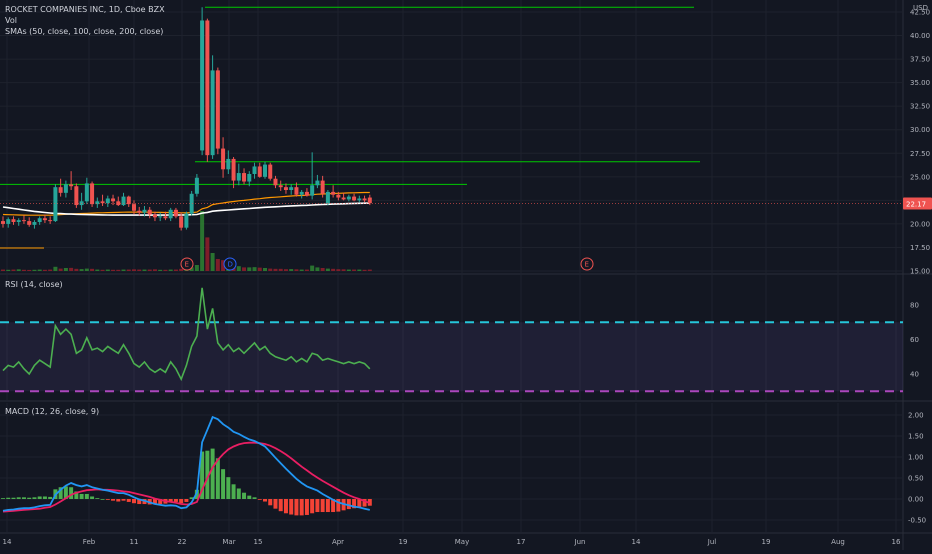  Describe the element at coordinates (838, 542) in the screenshot. I see `x-tick-label: Aug` at that location.